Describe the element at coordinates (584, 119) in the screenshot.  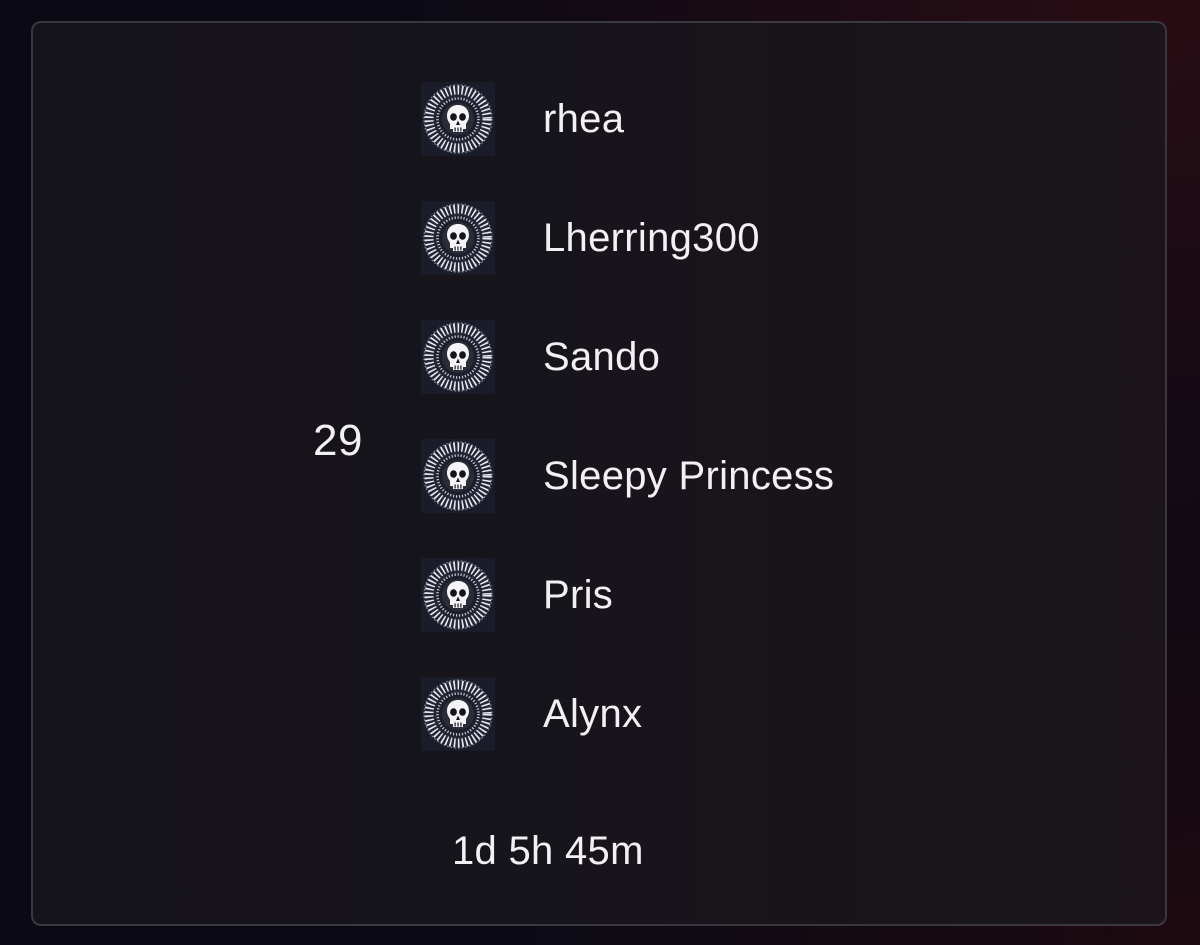
I see `player-name: rhea` at that location.